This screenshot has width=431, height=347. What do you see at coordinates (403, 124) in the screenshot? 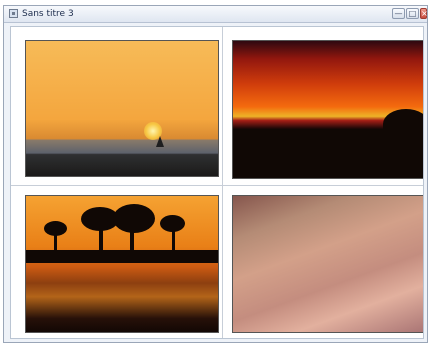
I see `cliff-silhouette` at bounding box center [403, 124].